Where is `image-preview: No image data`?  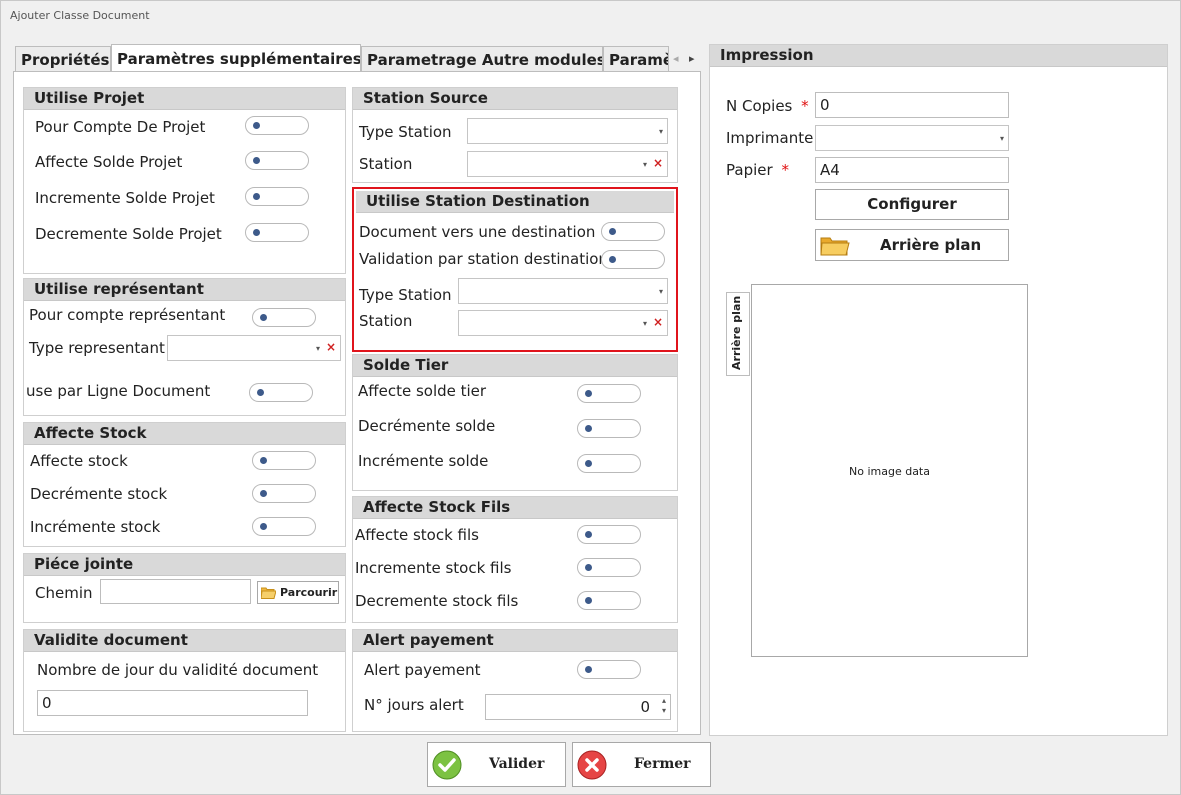
image-preview: No image data is located at coordinates (889, 470).